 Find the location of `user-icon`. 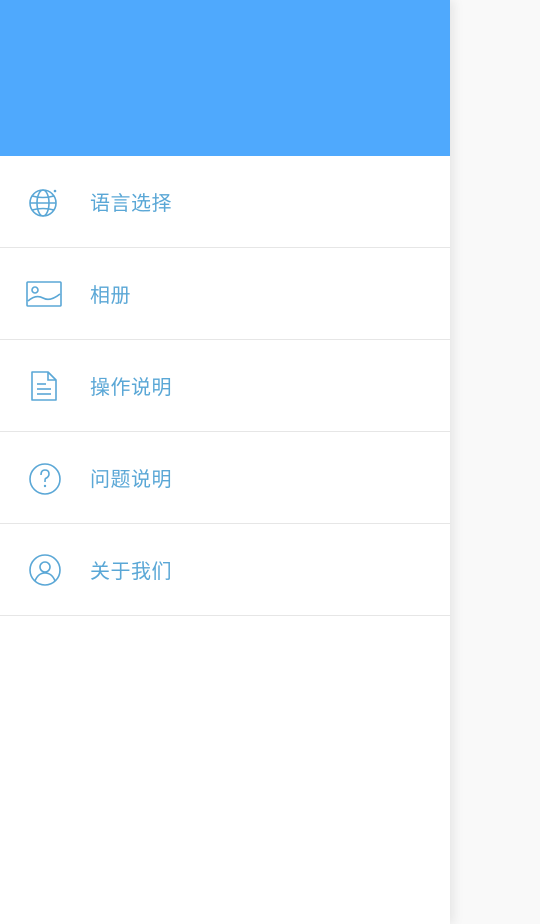

user-icon is located at coordinates (44, 570).